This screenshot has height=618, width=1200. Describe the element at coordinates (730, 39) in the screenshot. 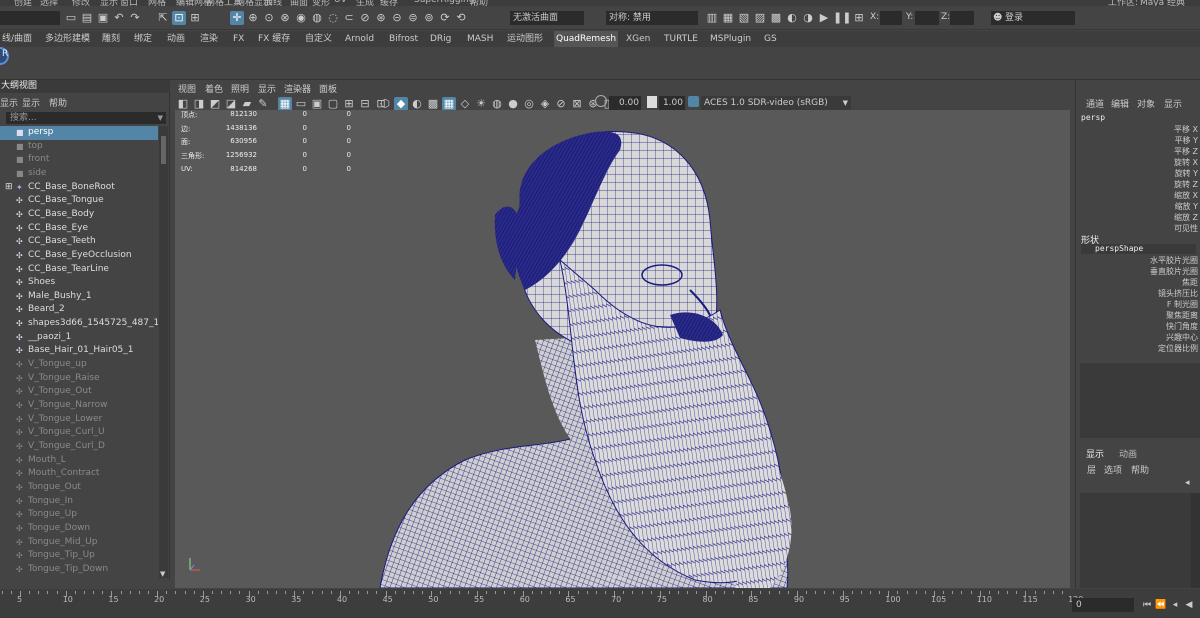

I see `shelf-tab: MSPlugin` at that location.